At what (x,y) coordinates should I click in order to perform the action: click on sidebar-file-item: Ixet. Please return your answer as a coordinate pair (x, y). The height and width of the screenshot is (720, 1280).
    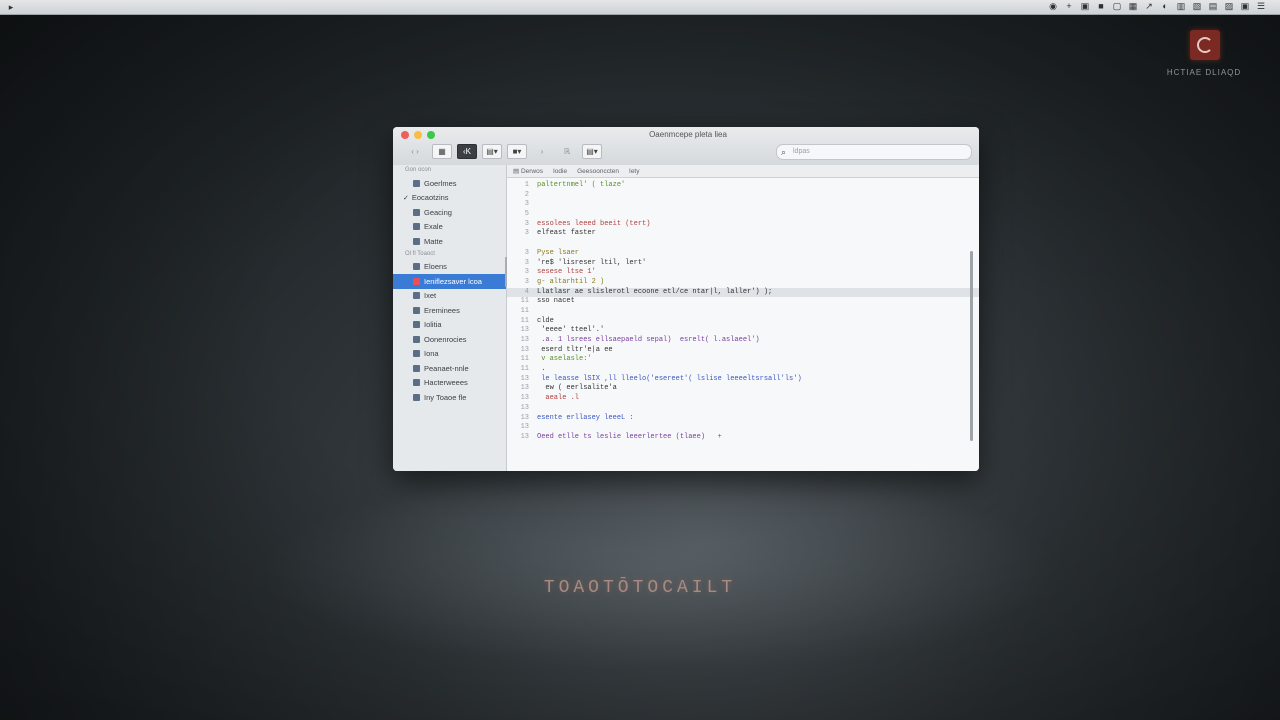
    Looking at the image, I should click on (449, 296).